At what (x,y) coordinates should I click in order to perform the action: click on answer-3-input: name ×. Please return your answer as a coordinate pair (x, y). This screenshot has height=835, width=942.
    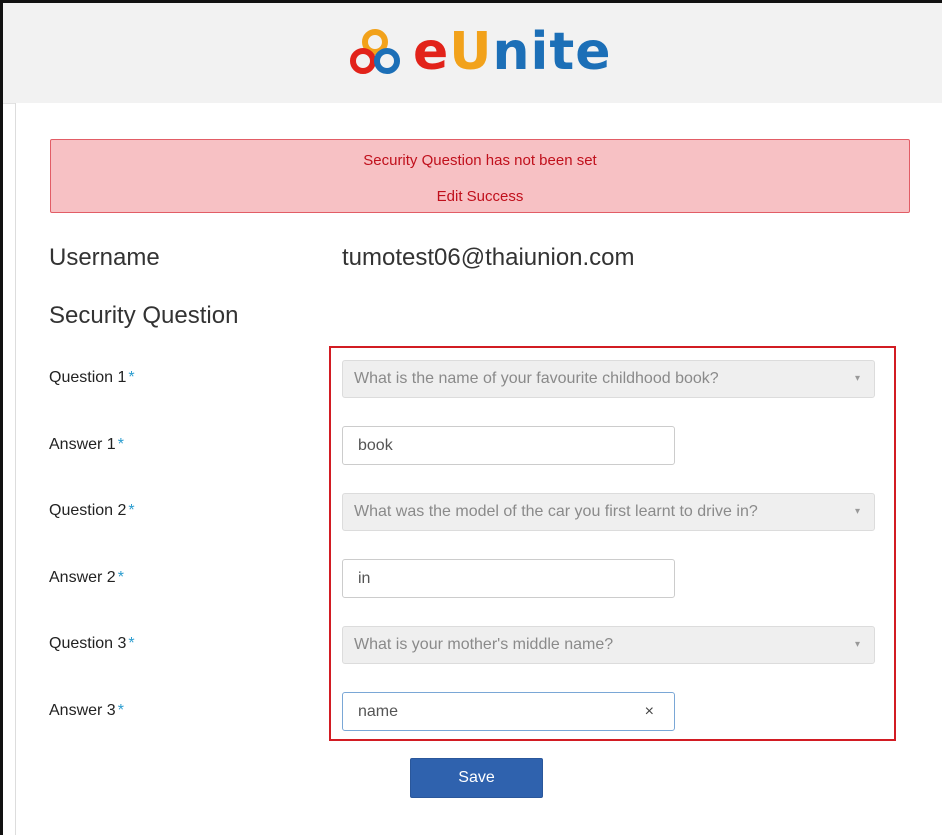
    Looking at the image, I should click on (508, 711).